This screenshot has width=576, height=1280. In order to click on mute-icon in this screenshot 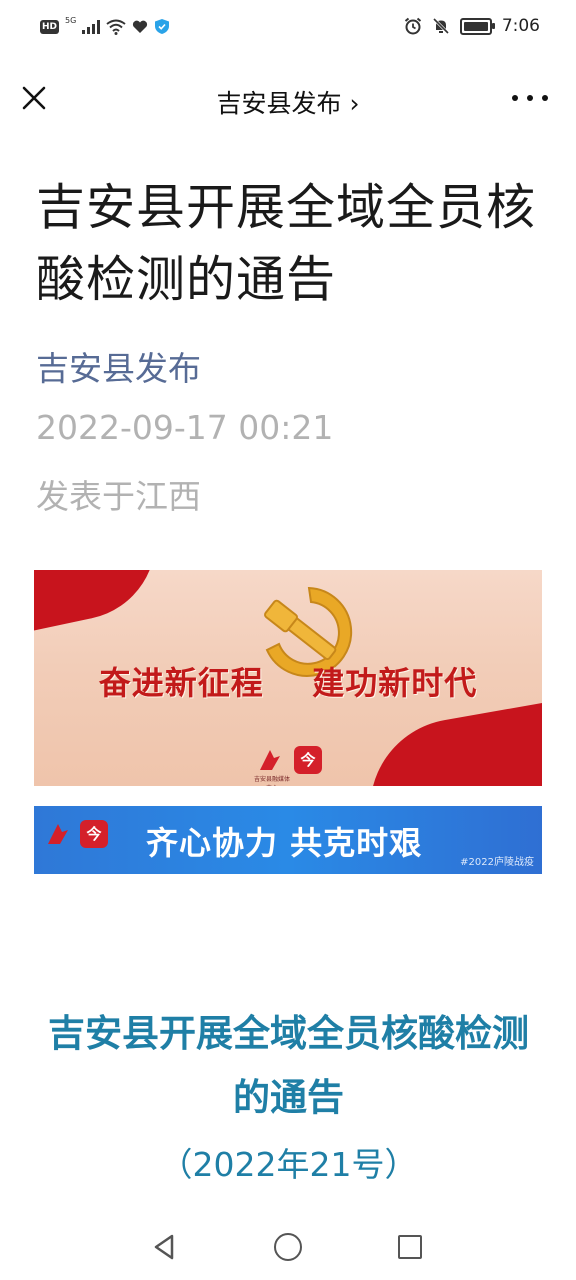, I will do `click(440, 26)`.